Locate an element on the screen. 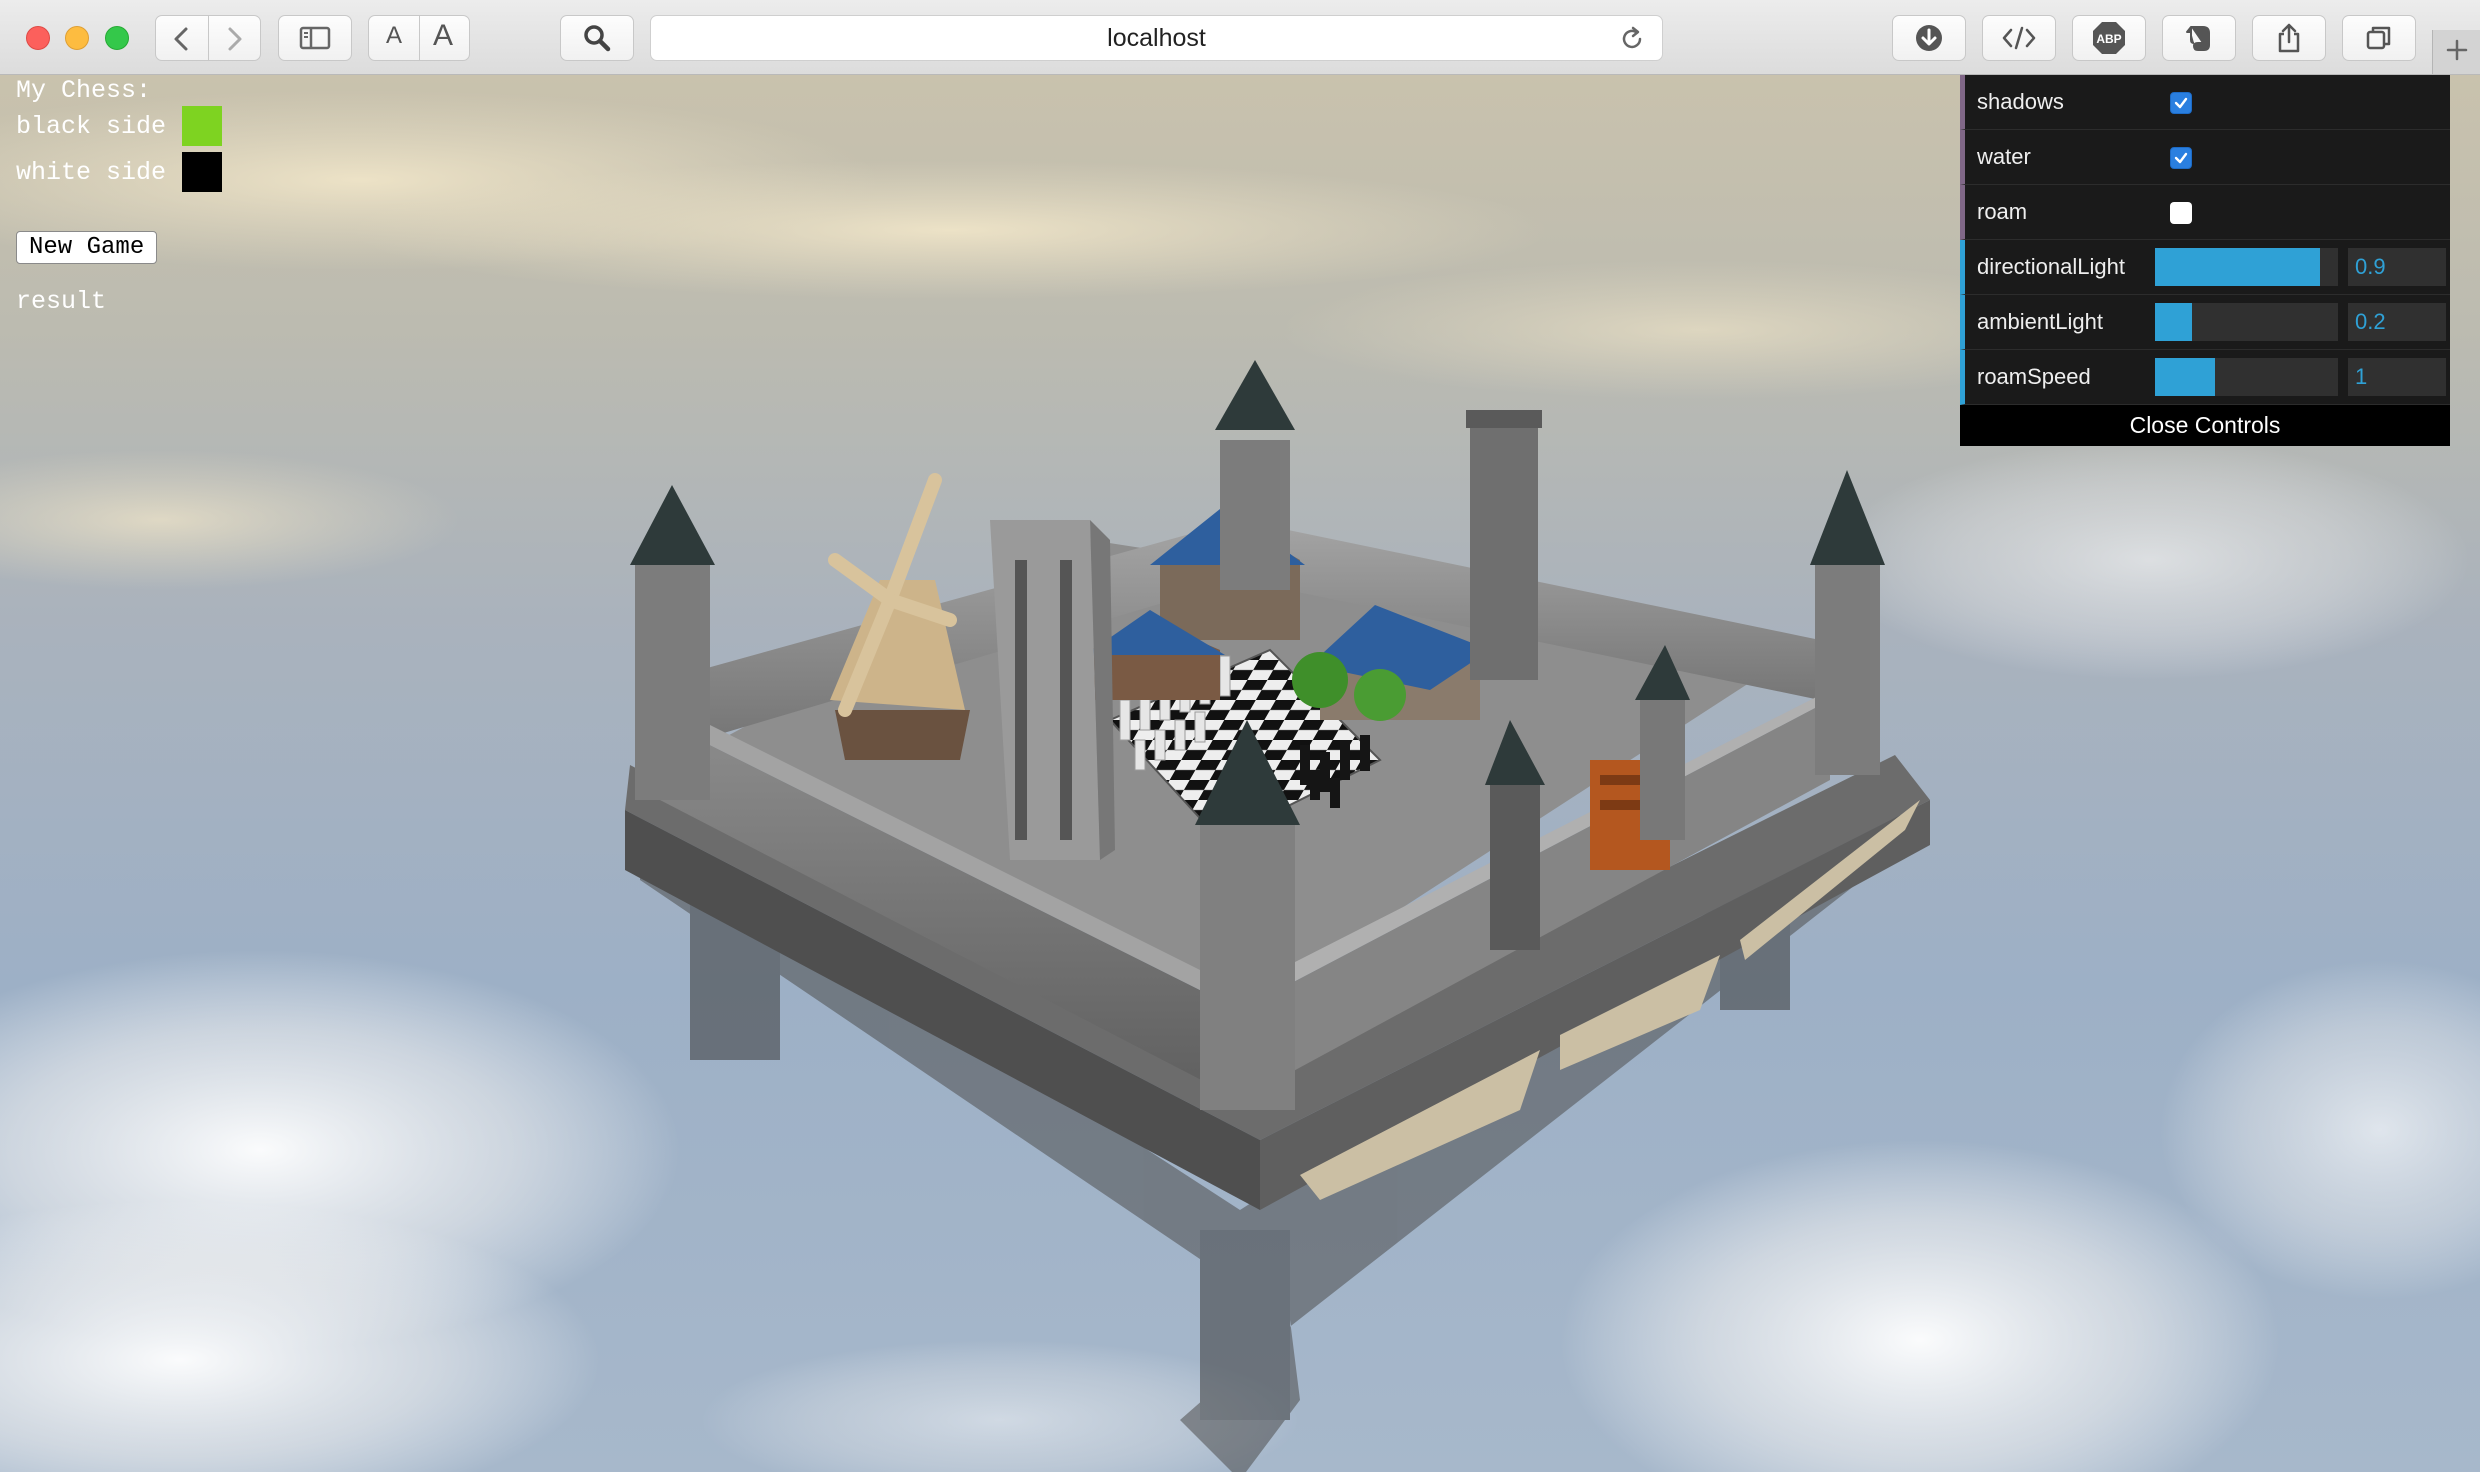 This screenshot has height=1472, width=2480. evernote-button is located at coordinates (2199, 38).